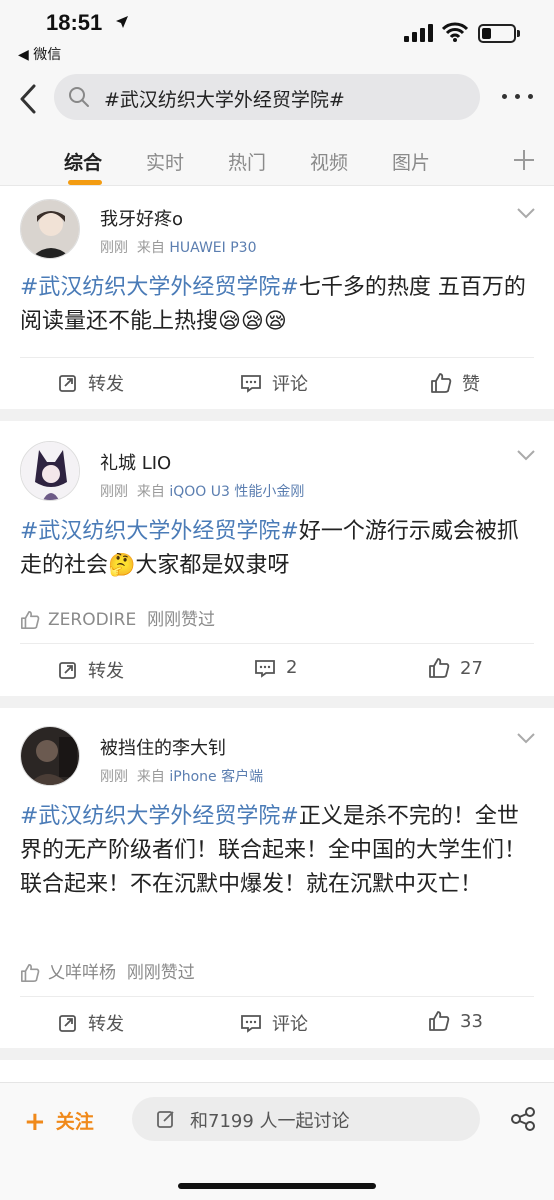  Describe the element at coordinates (411, 161) in the screenshot. I see `tab-images: 图片` at that location.